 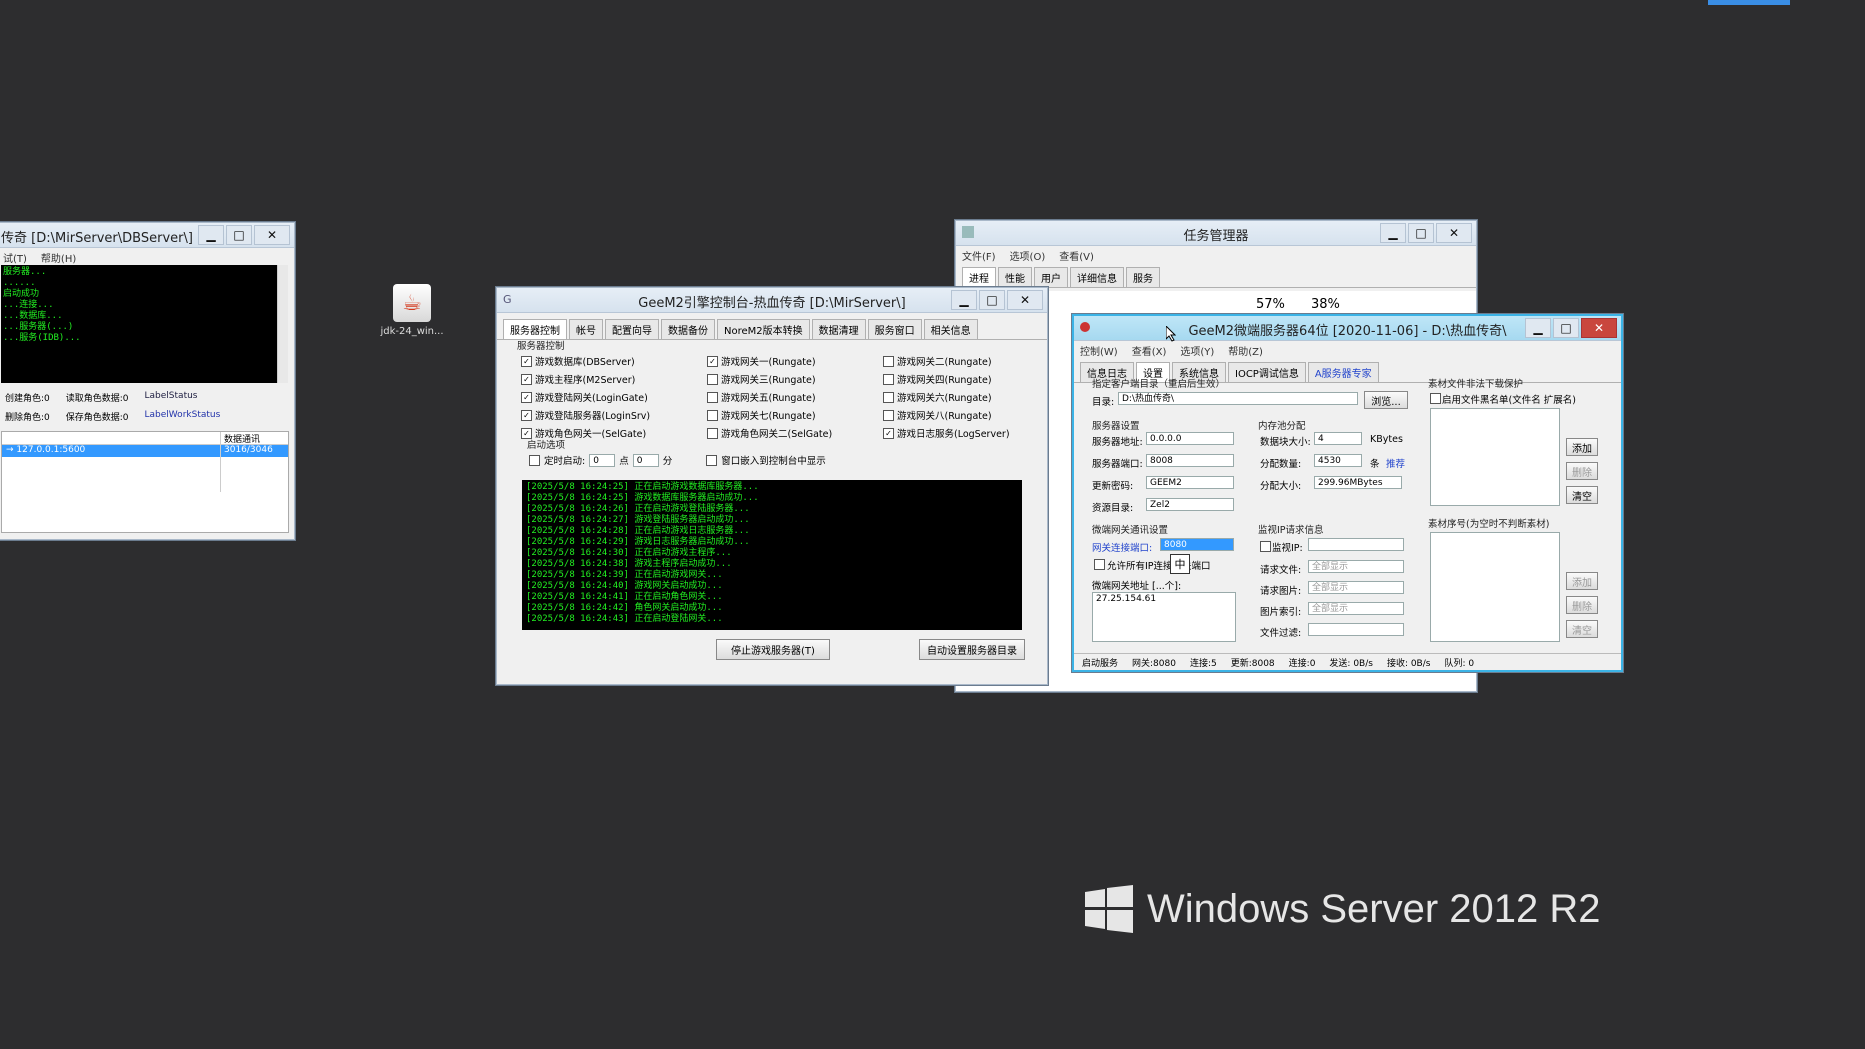 I want to click on check-rungate-8: 游戏网关八(Rungate), so click(x=957, y=415).